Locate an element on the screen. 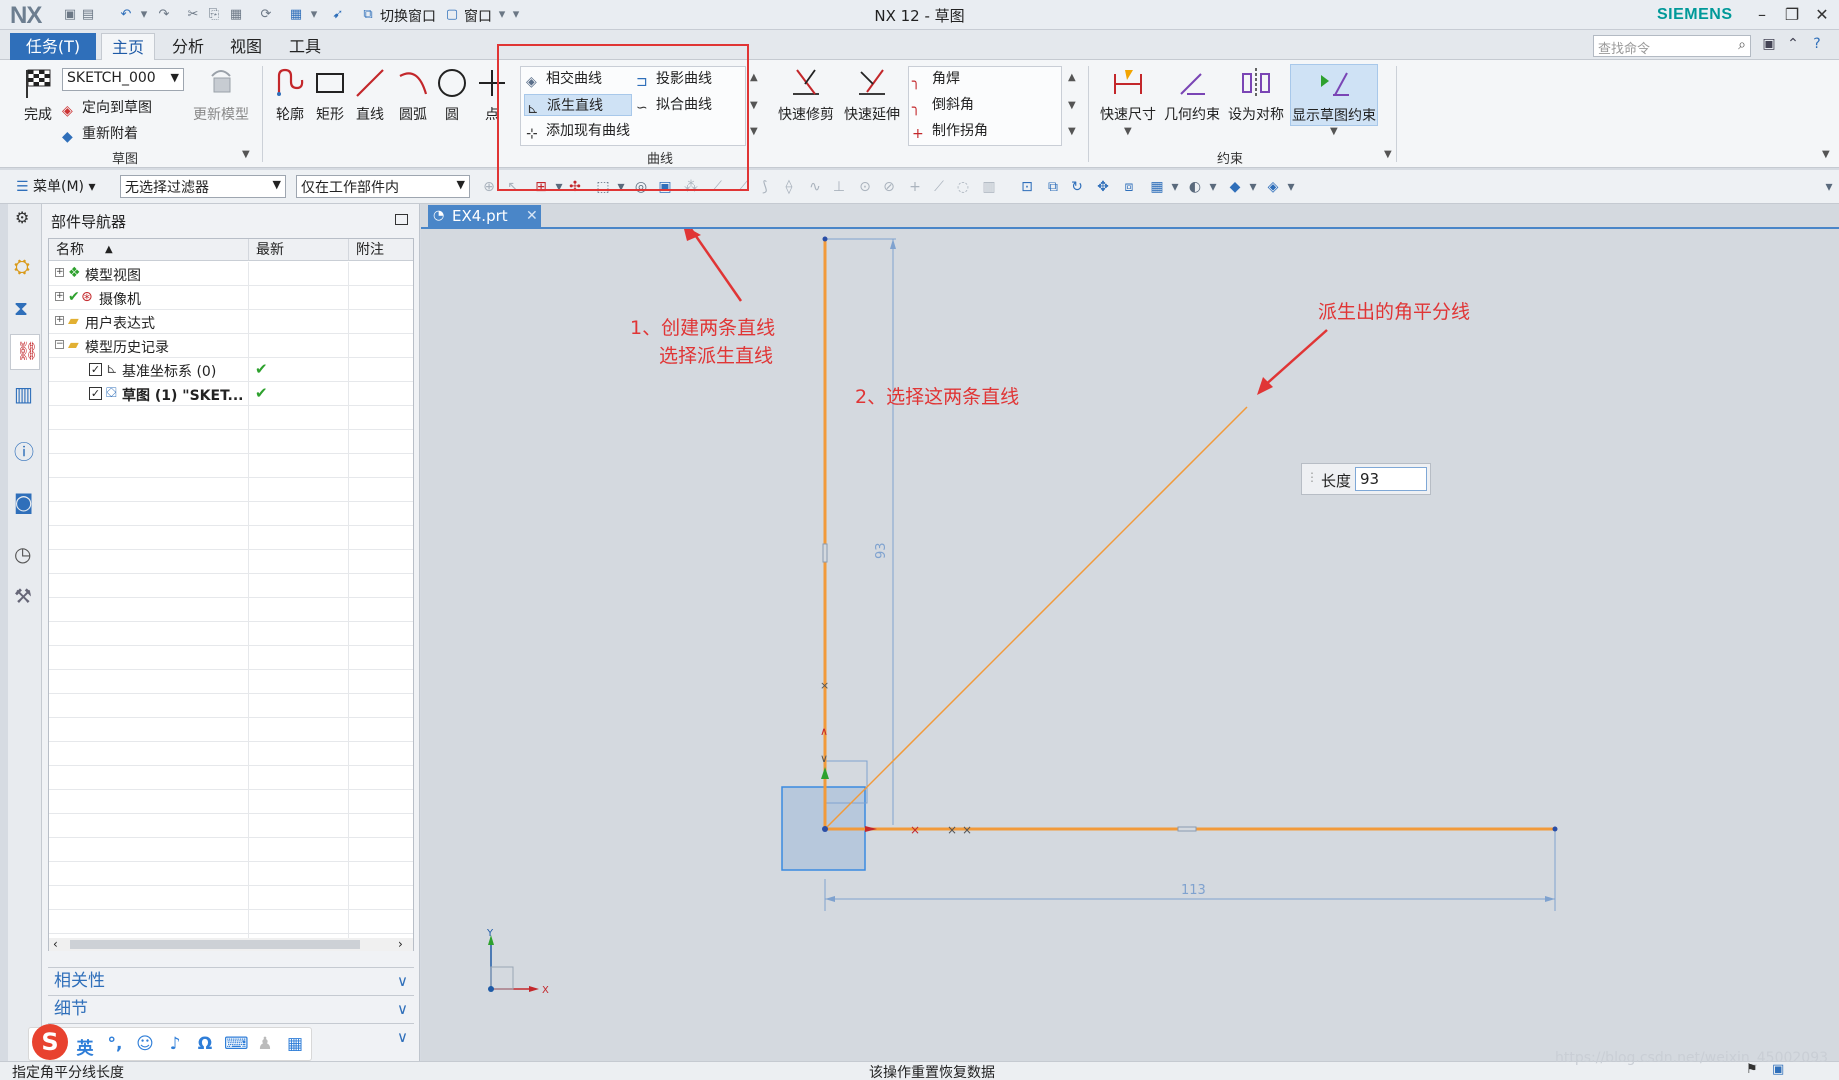 This screenshot has width=1839, height=1080. tree-row: − ▰ 模型历史记录 is located at coordinates (231, 346).